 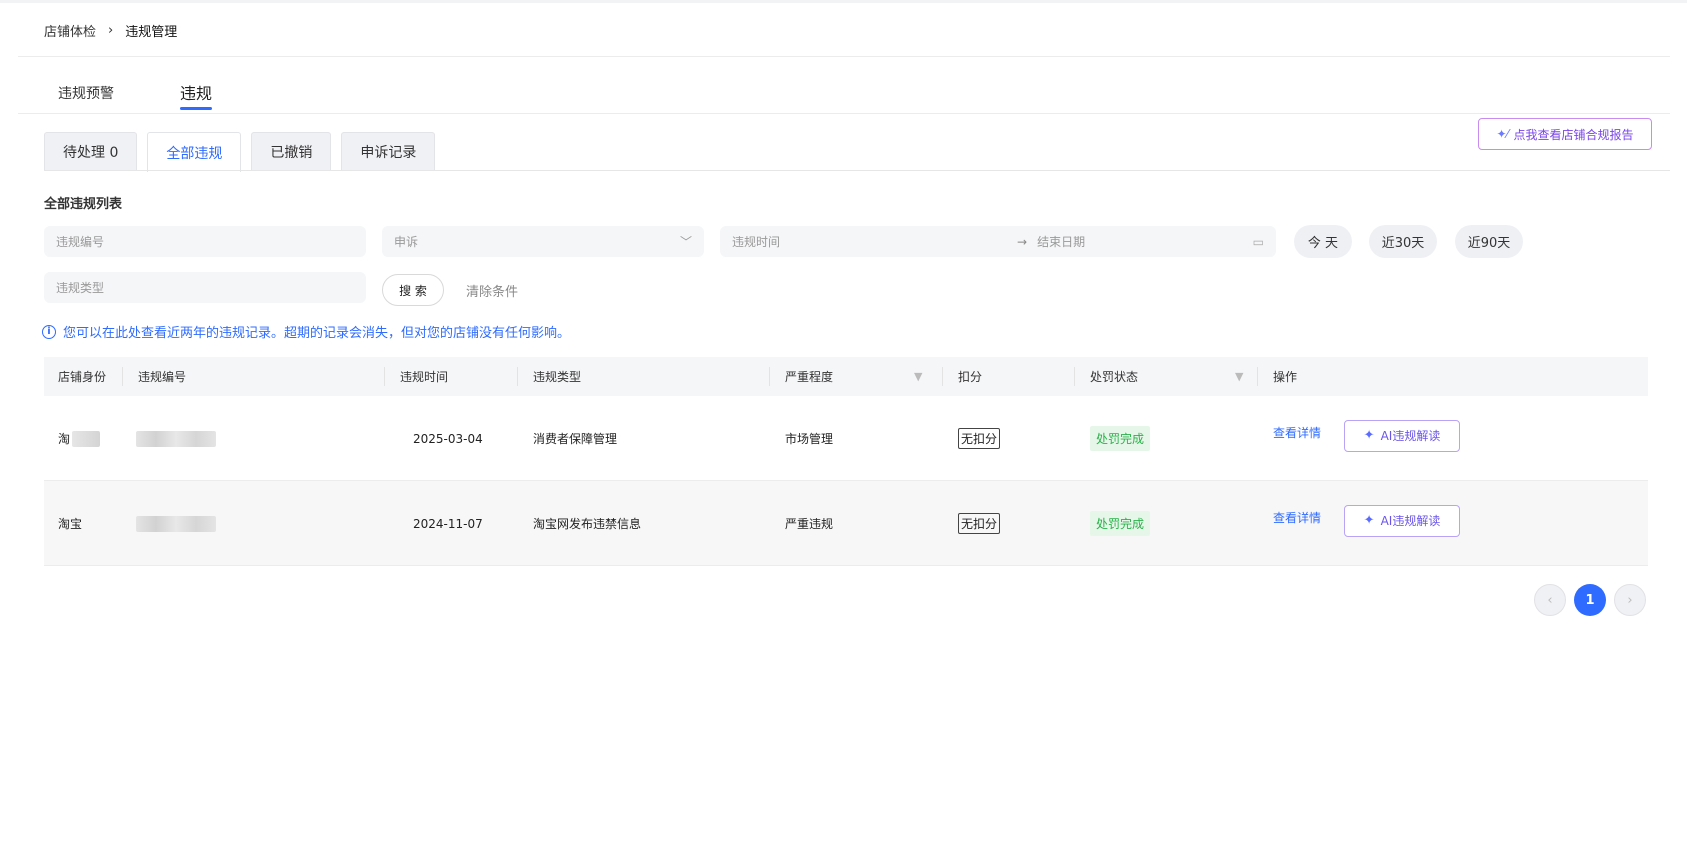 What do you see at coordinates (49, 331) in the screenshot?
I see `info-icon: i` at bounding box center [49, 331].